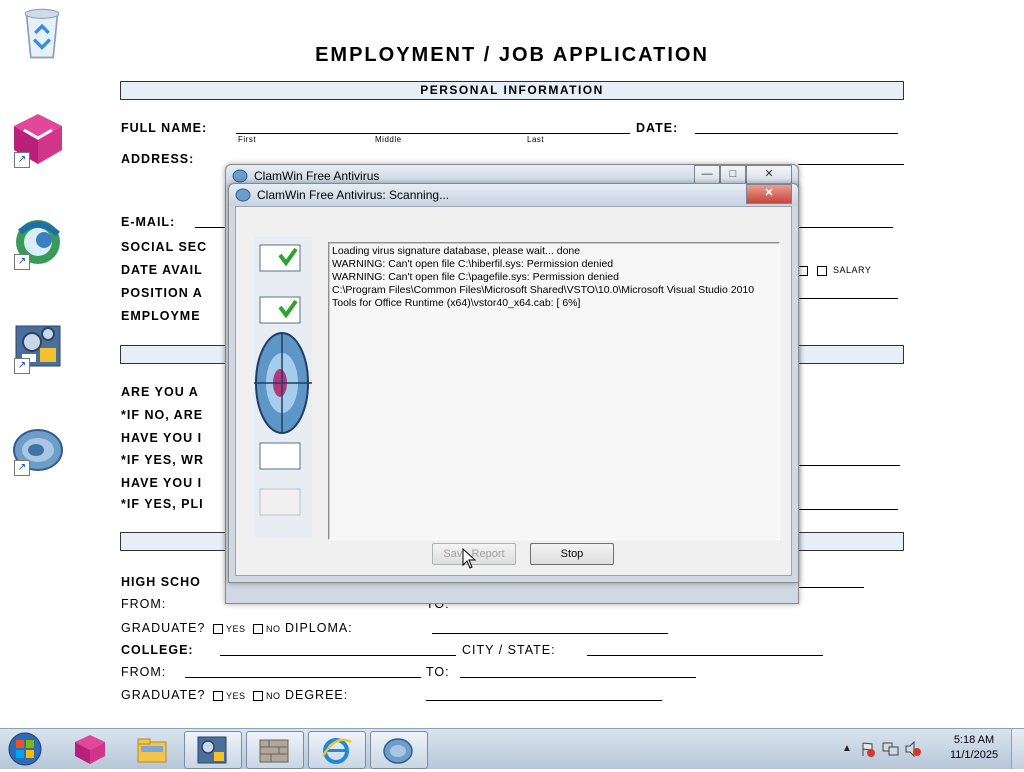 This screenshot has width=1024, height=772. I want to click on college-line, so click(338, 655).